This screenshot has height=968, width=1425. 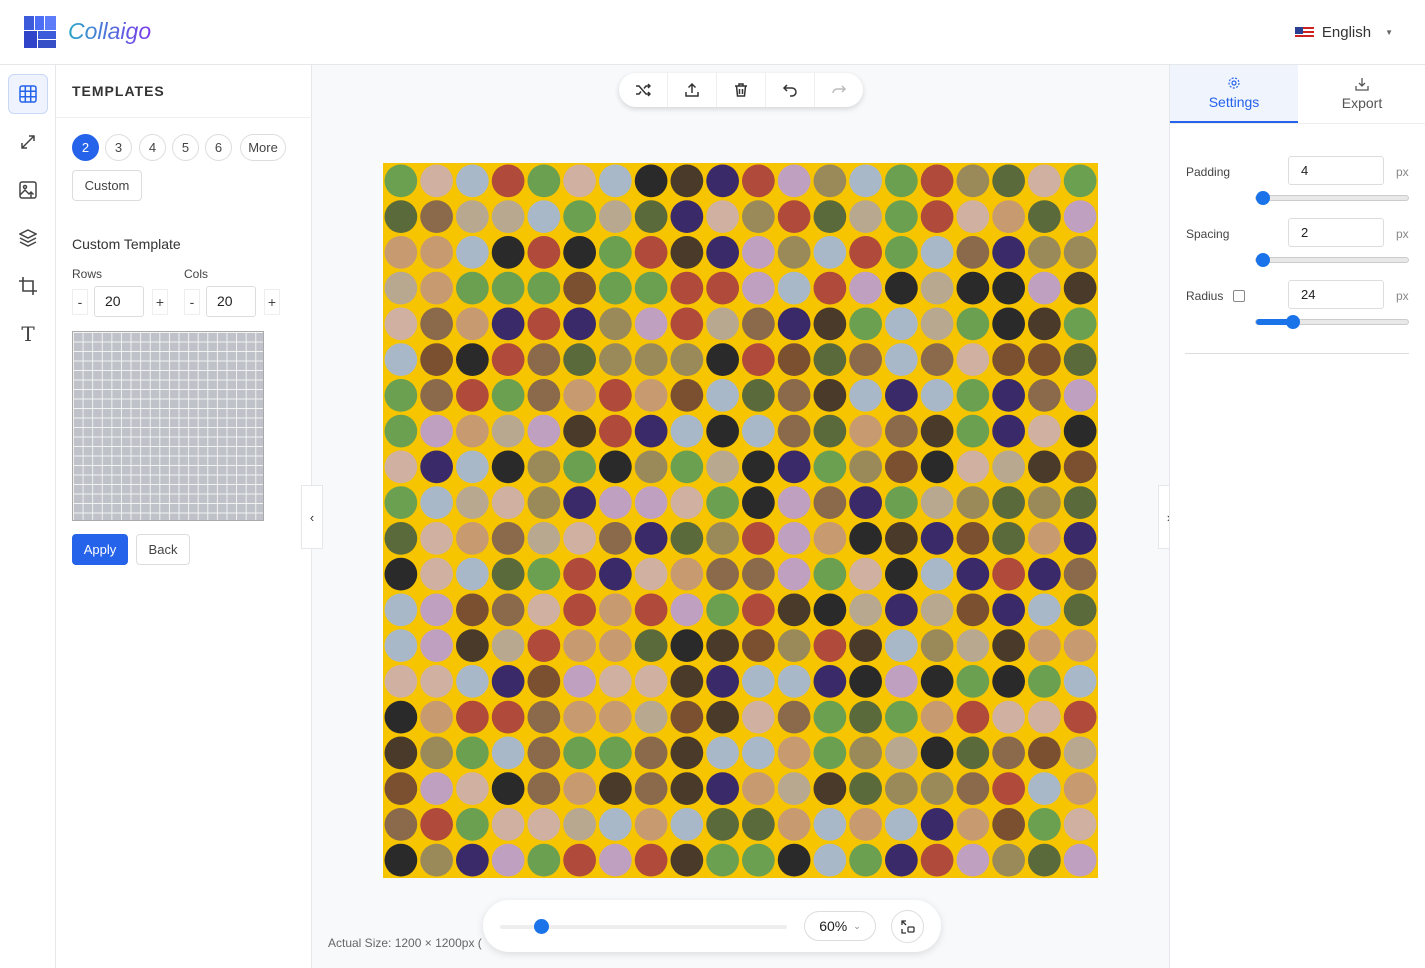 What do you see at coordinates (790, 90) in the screenshot?
I see `undo-button` at bounding box center [790, 90].